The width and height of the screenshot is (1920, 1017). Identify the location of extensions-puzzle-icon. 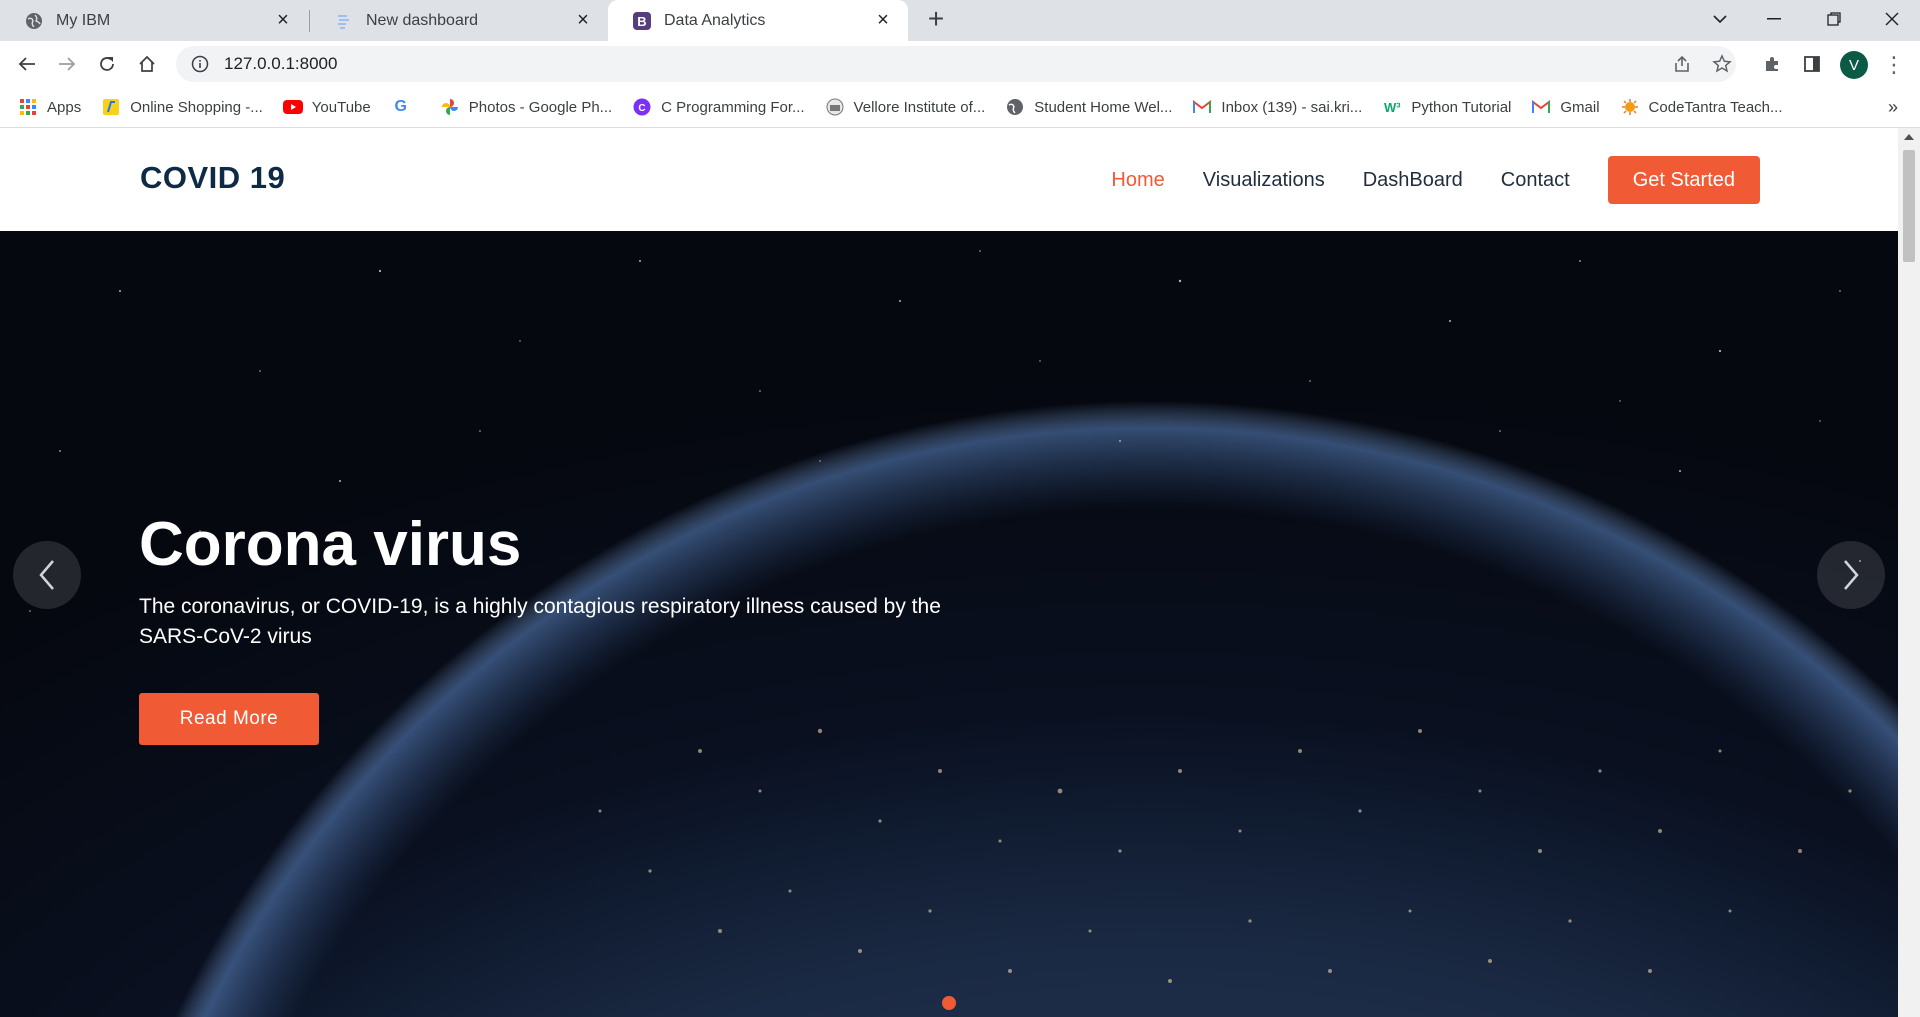
(1772, 64).